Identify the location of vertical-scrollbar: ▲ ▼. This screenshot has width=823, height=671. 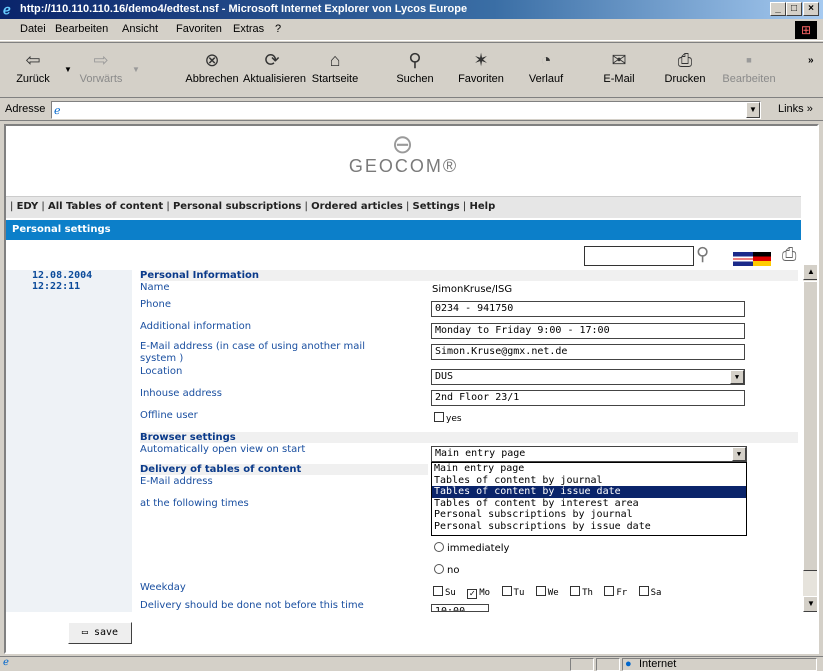
(810, 438).